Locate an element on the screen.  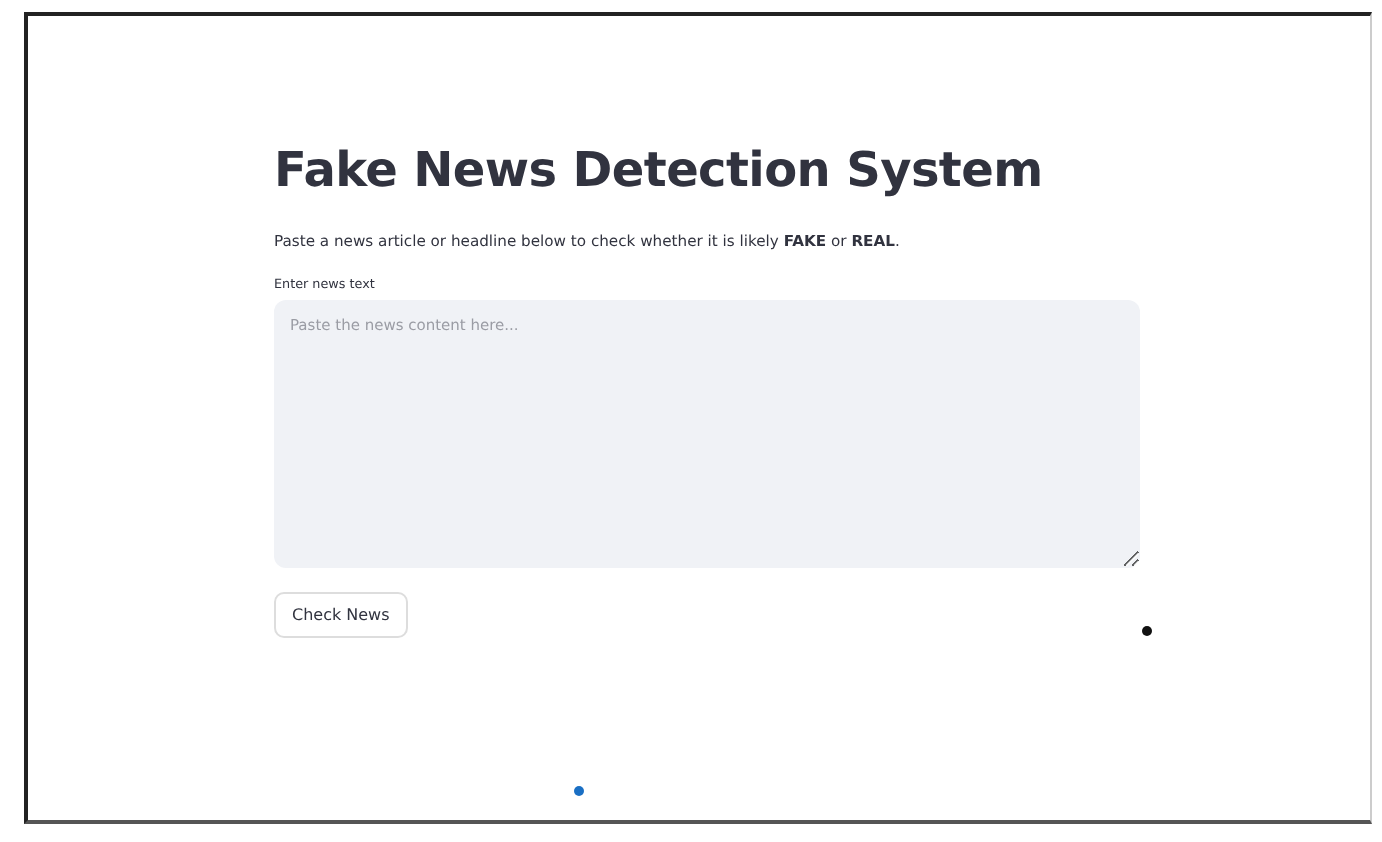
check-news-button: Check News is located at coordinates (341, 615).